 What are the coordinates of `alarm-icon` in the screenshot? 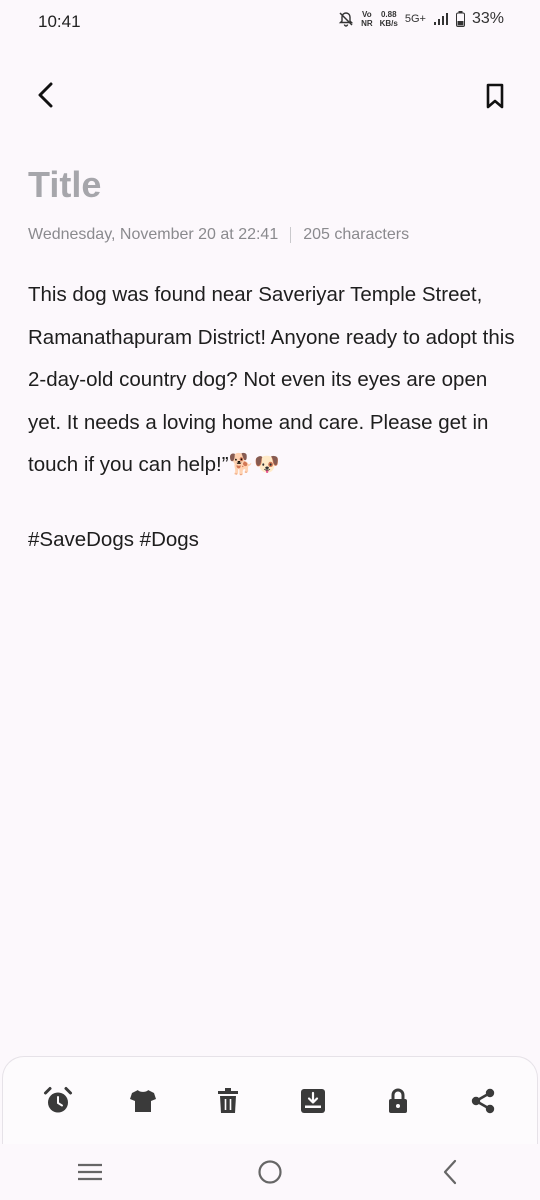 It's located at (57, 1099).